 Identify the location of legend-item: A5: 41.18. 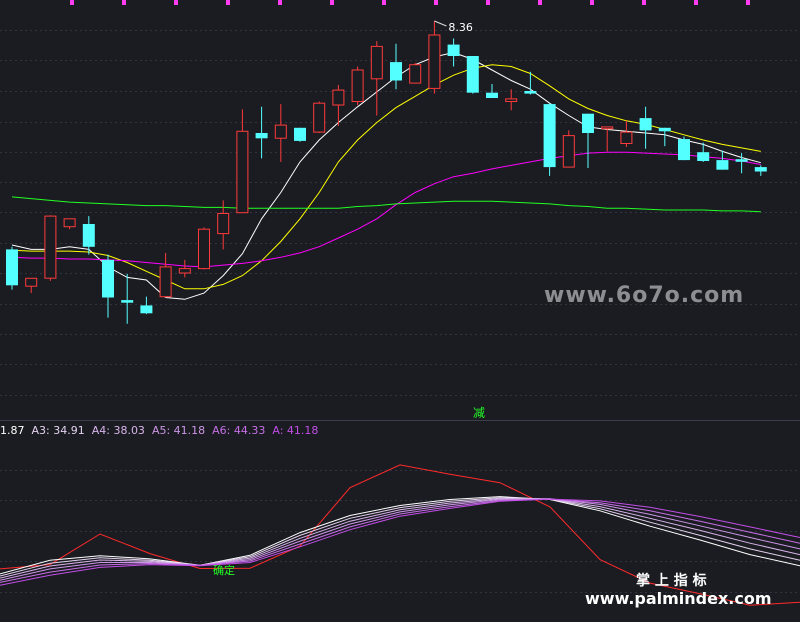
(178, 430).